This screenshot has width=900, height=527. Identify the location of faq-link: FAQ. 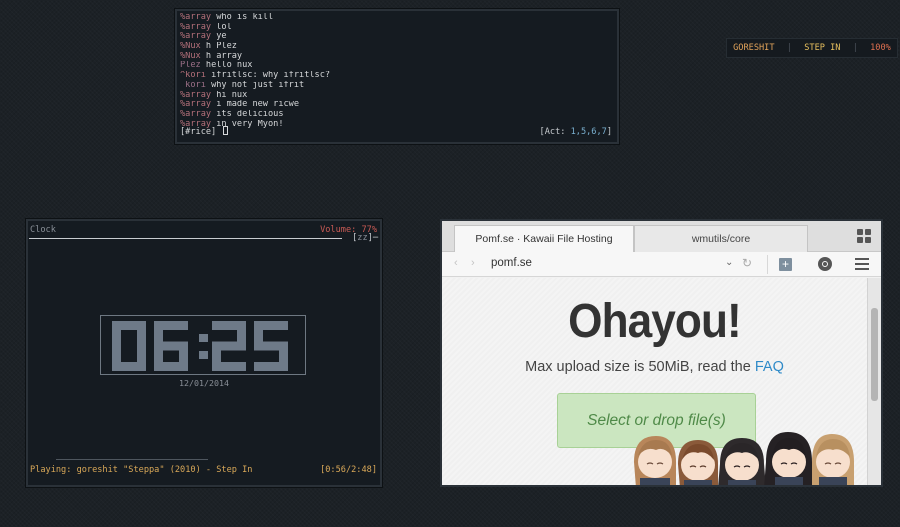
(769, 367).